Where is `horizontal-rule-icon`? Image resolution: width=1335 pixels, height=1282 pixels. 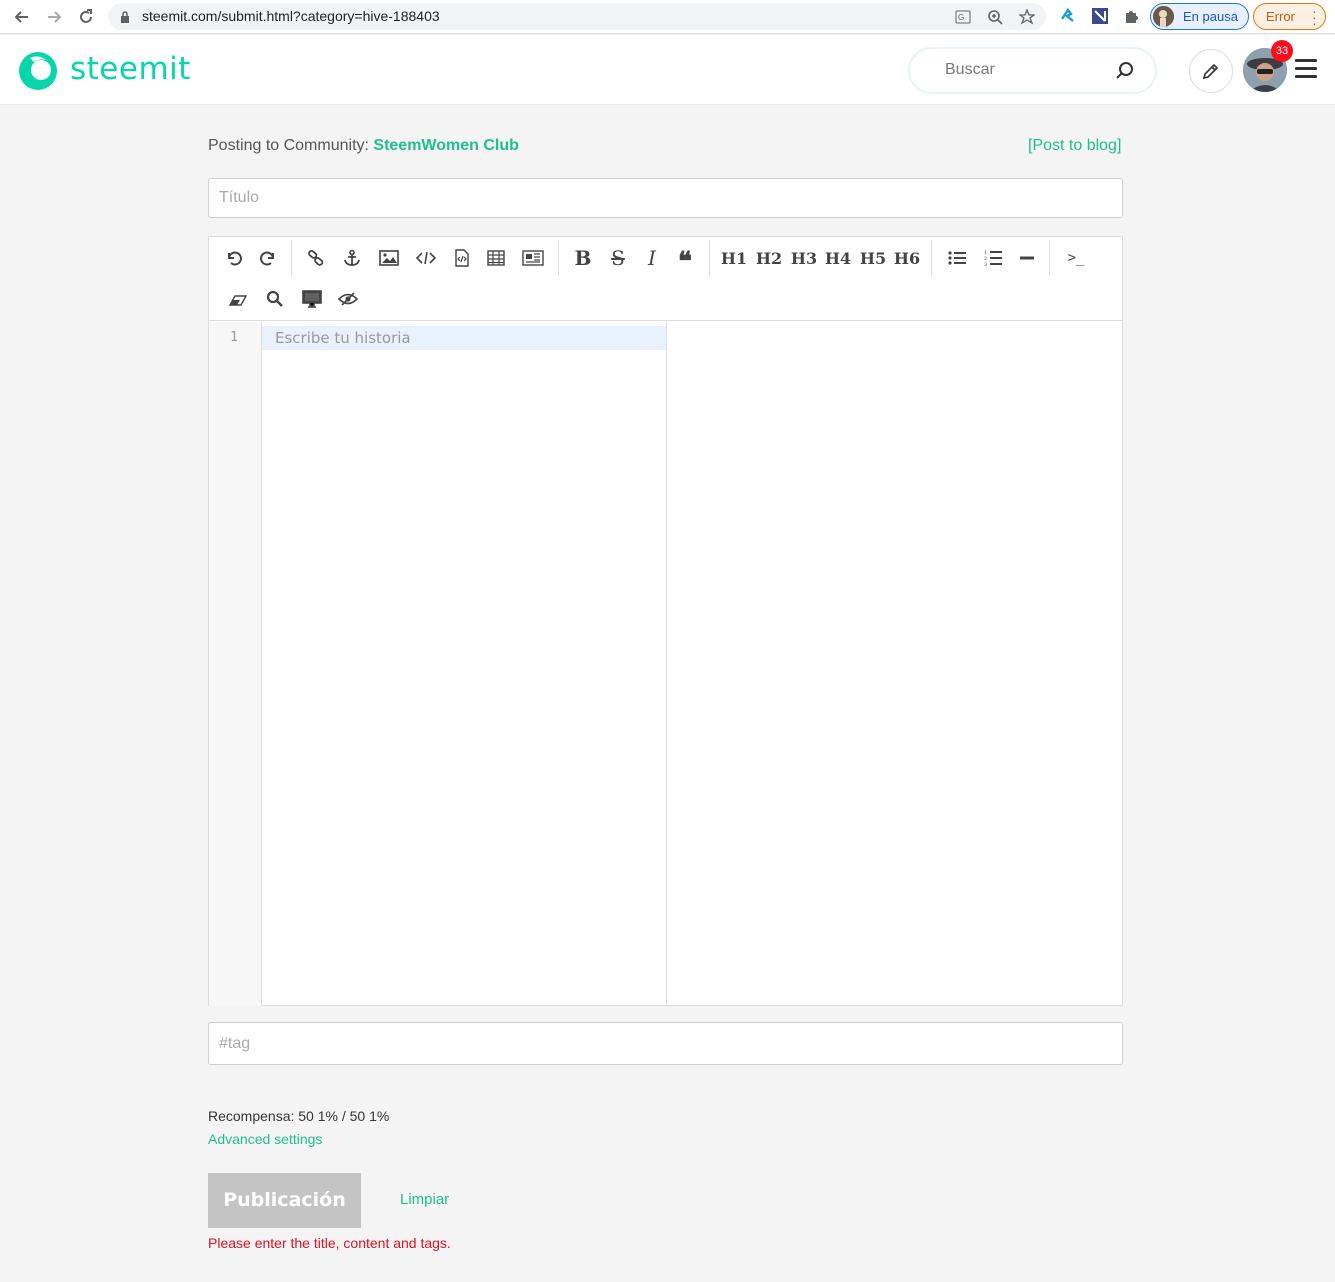
horizontal-rule-icon is located at coordinates (1027, 258).